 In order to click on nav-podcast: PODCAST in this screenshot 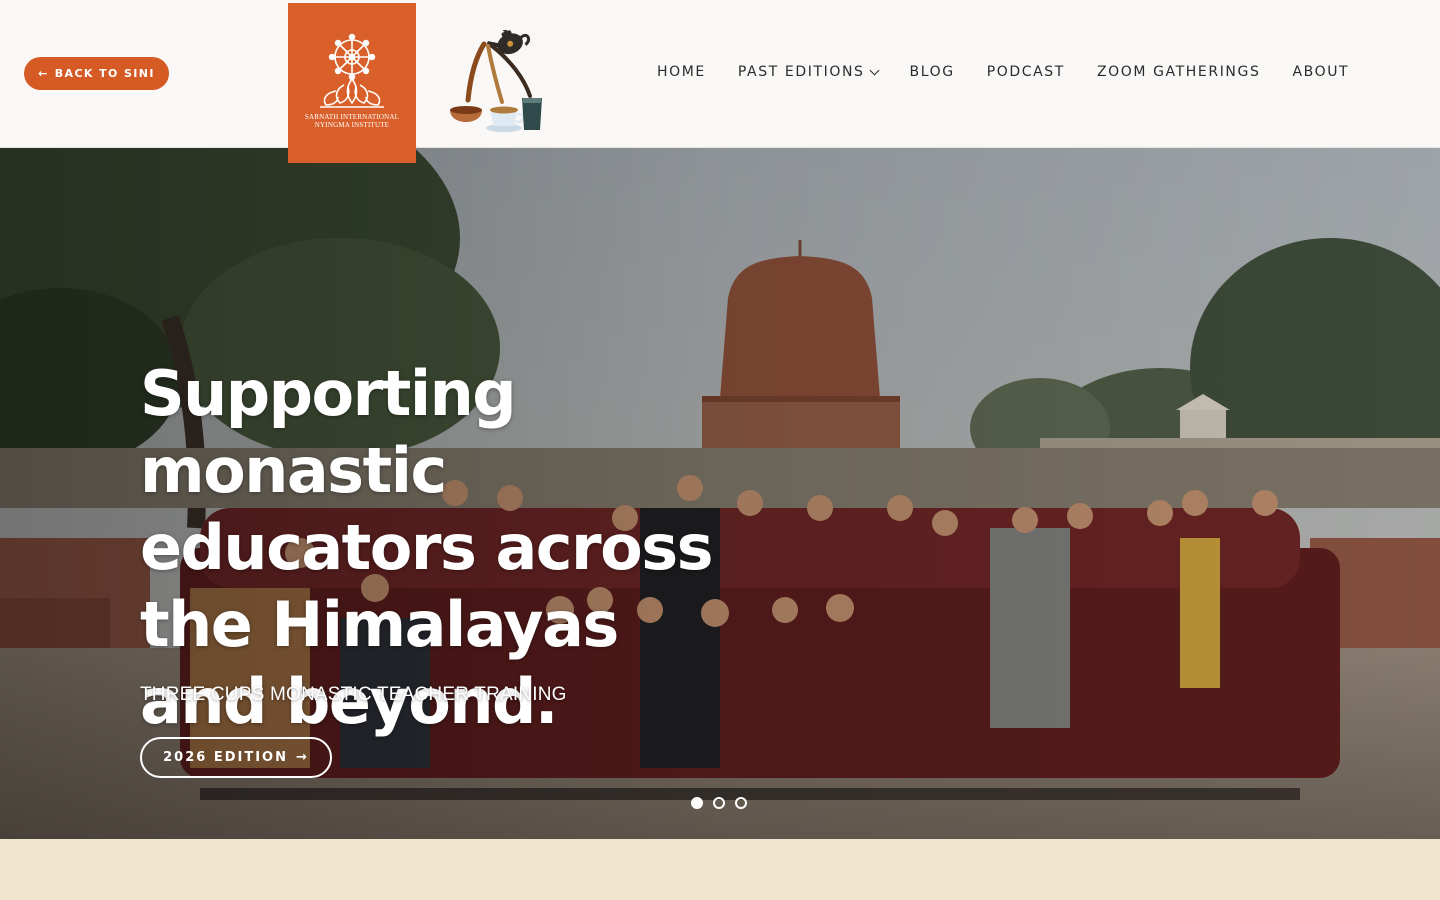, I will do `click(1026, 72)`.